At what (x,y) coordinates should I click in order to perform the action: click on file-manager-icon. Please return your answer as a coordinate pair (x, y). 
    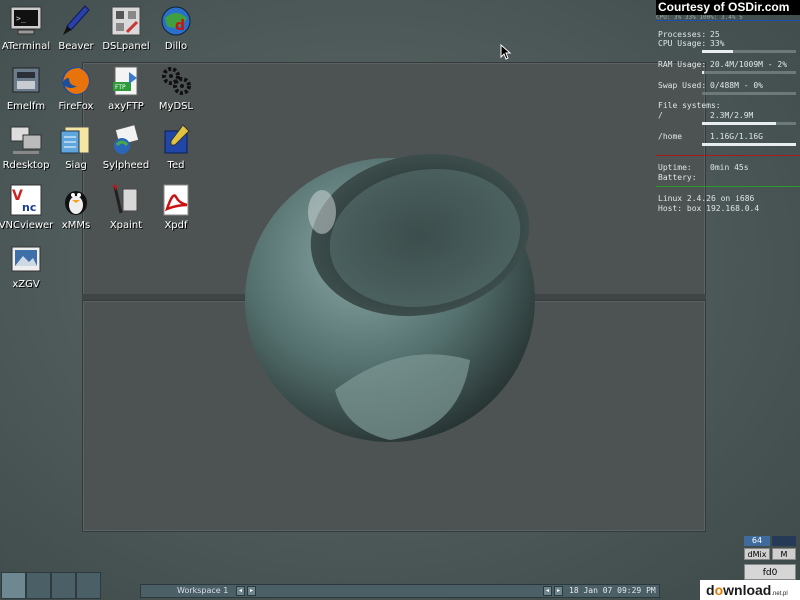
    Looking at the image, I should click on (26, 80).